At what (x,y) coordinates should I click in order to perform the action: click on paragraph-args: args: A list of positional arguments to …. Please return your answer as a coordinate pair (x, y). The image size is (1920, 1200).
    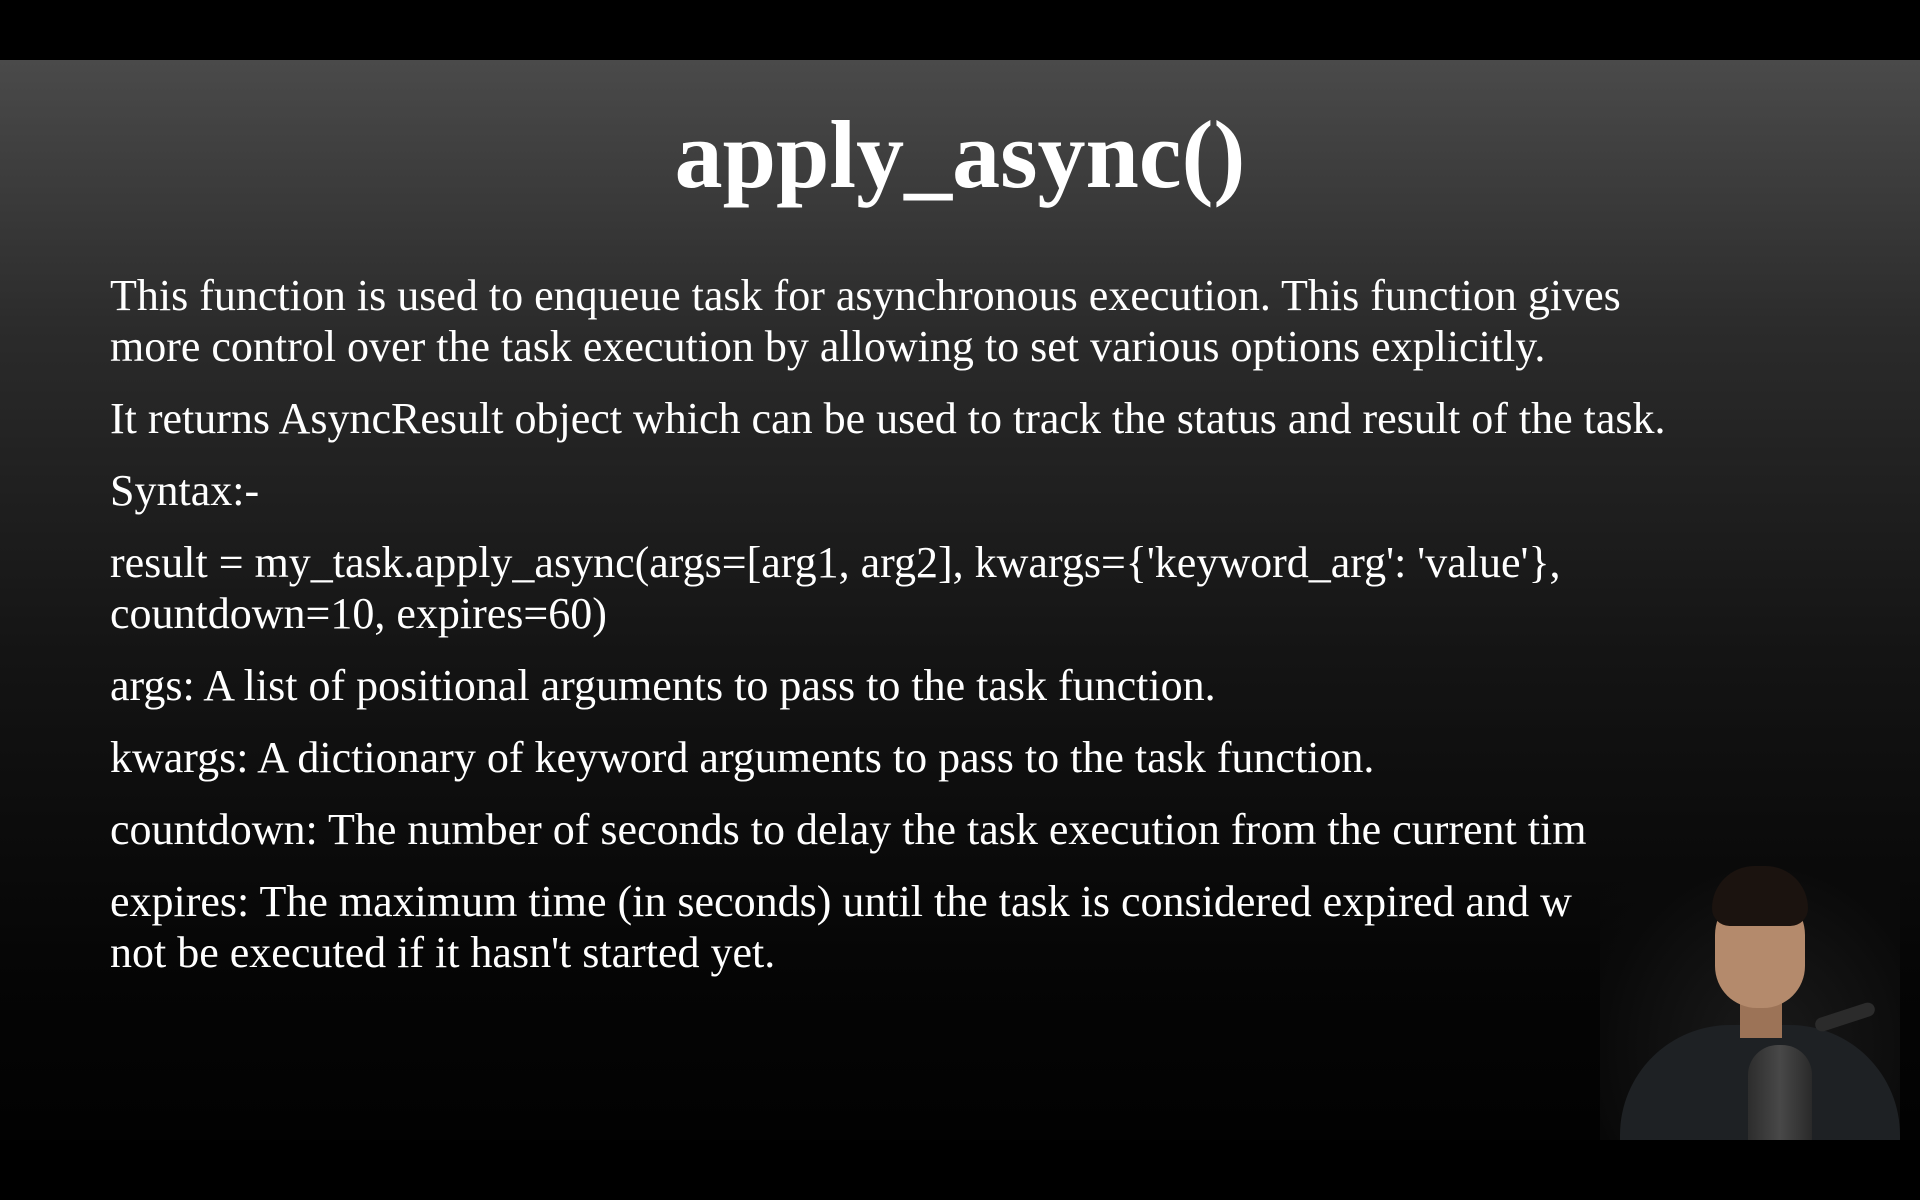
    Looking at the image, I should click on (970, 685).